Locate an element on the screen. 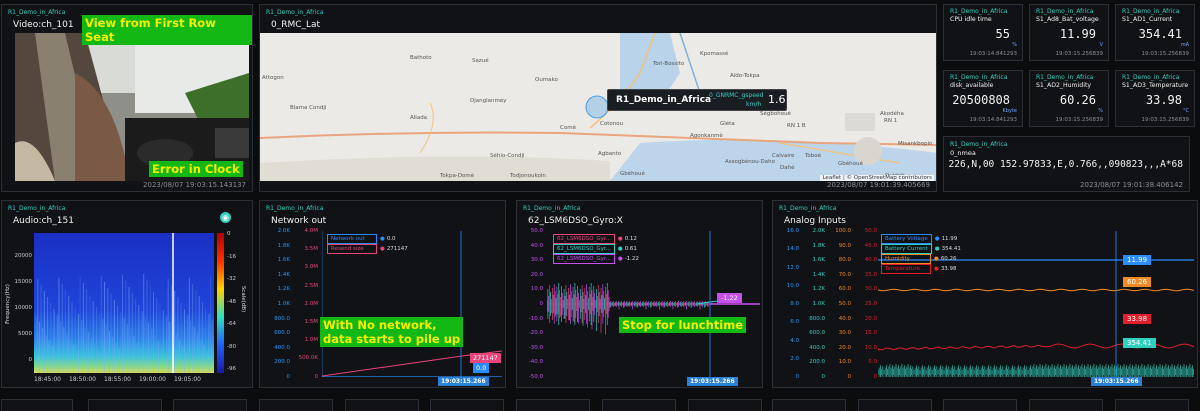 The image size is (1200, 411). analog-ytick: 40.0 is located at coordinates (844, 318).